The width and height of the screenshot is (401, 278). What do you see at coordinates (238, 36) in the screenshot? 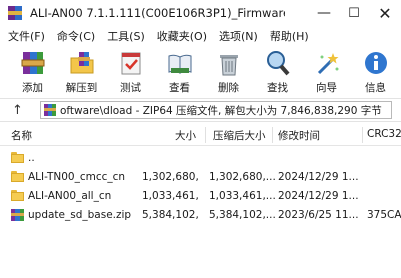
I see `menu-options: 选项(N)` at bounding box center [238, 36].